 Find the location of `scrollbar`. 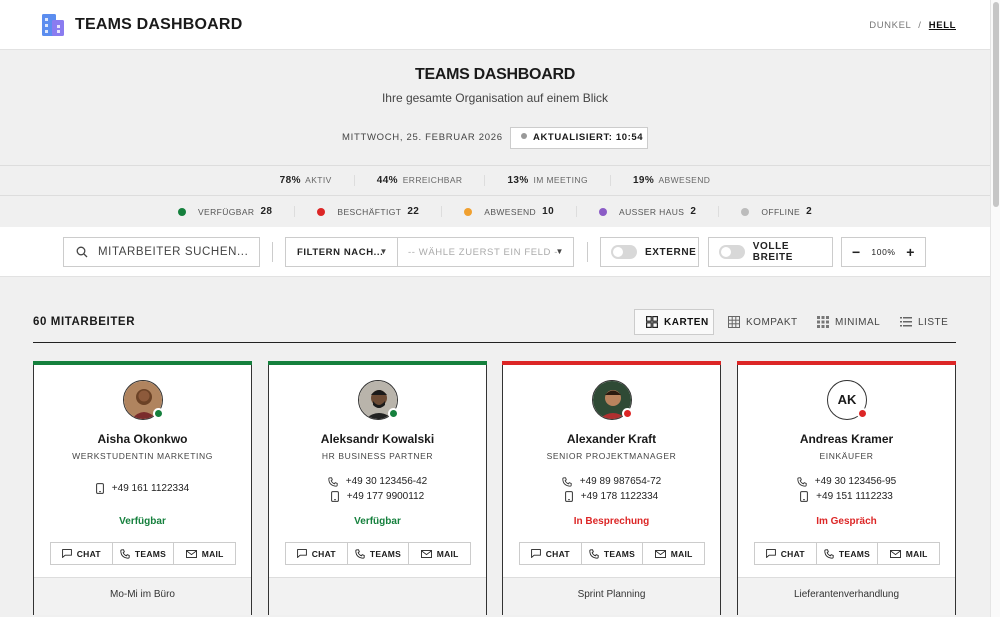

scrollbar is located at coordinates (995, 308).